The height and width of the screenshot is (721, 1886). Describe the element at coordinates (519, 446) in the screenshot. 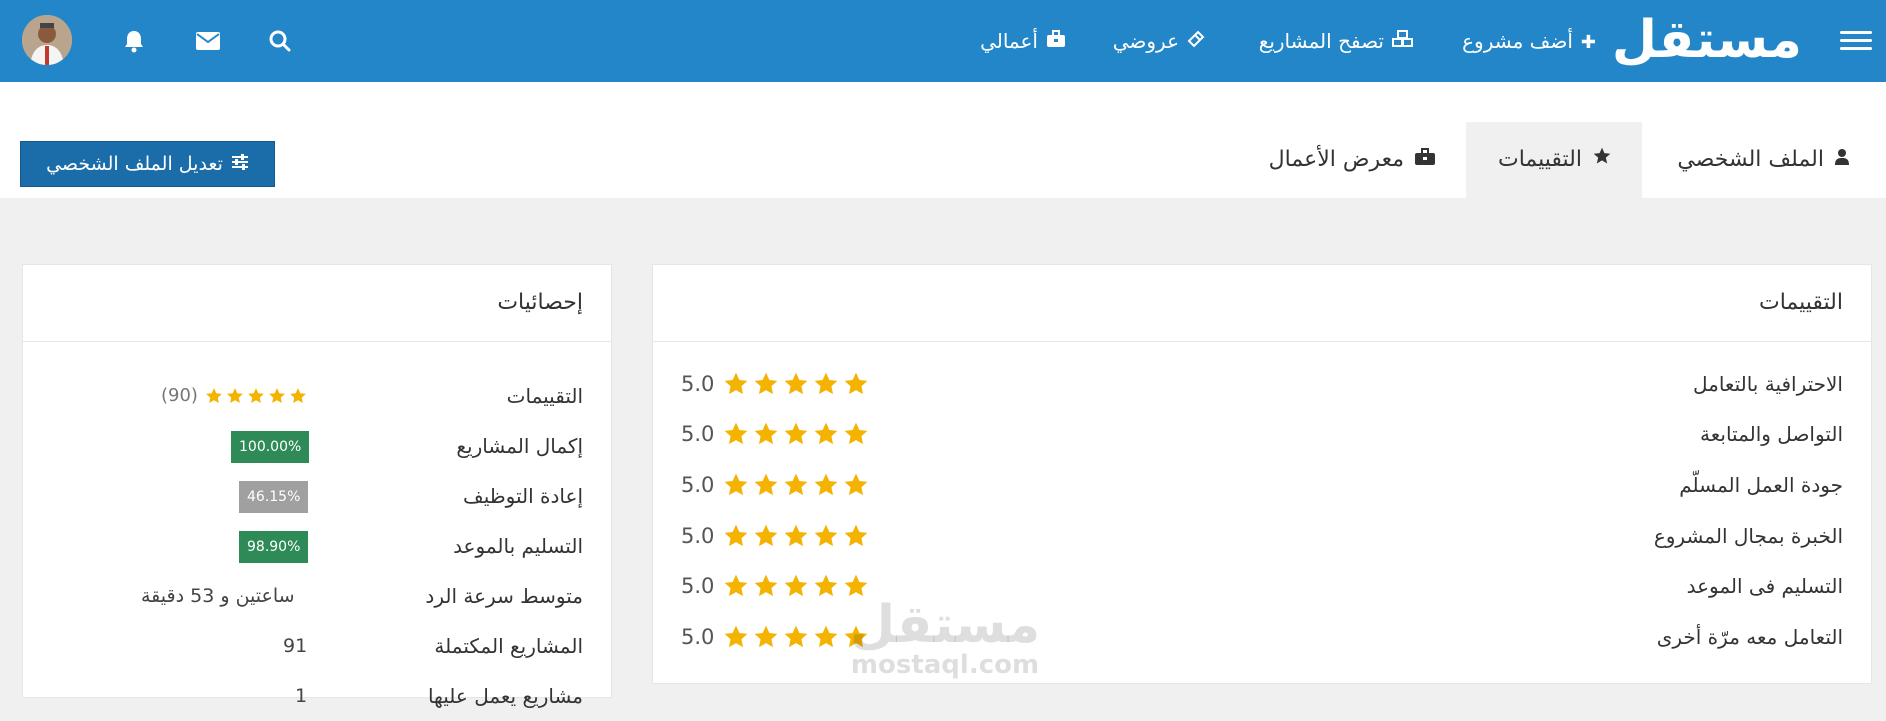

I see `stat-label: إكمال المشاريع` at that location.